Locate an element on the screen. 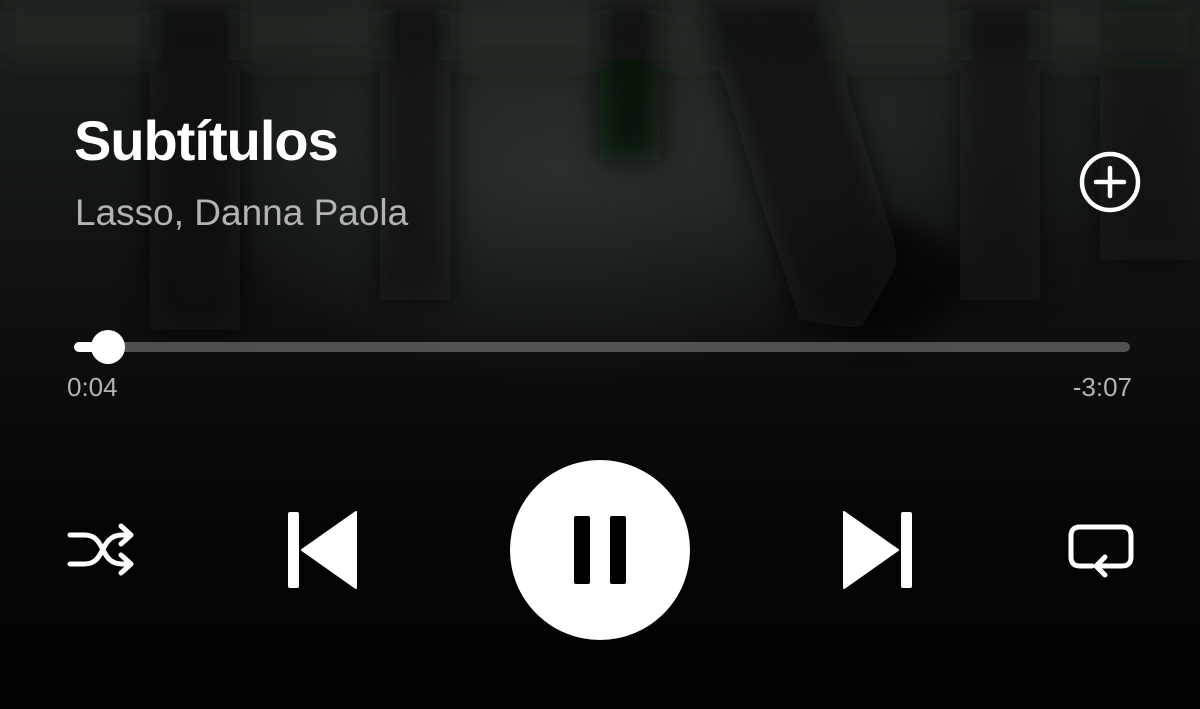 This screenshot has width=1200, height=709. remaining-time: -3:07 is located at coordinates (1102, 387).